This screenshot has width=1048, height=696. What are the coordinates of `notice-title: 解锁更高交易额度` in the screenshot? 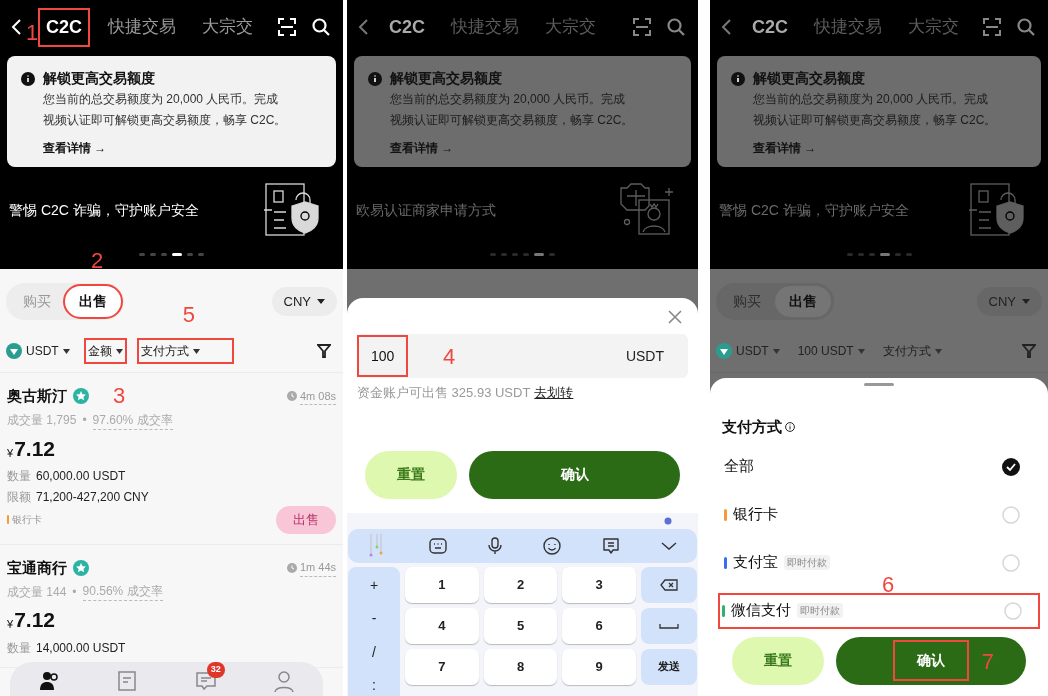 It's located at (99, 78).